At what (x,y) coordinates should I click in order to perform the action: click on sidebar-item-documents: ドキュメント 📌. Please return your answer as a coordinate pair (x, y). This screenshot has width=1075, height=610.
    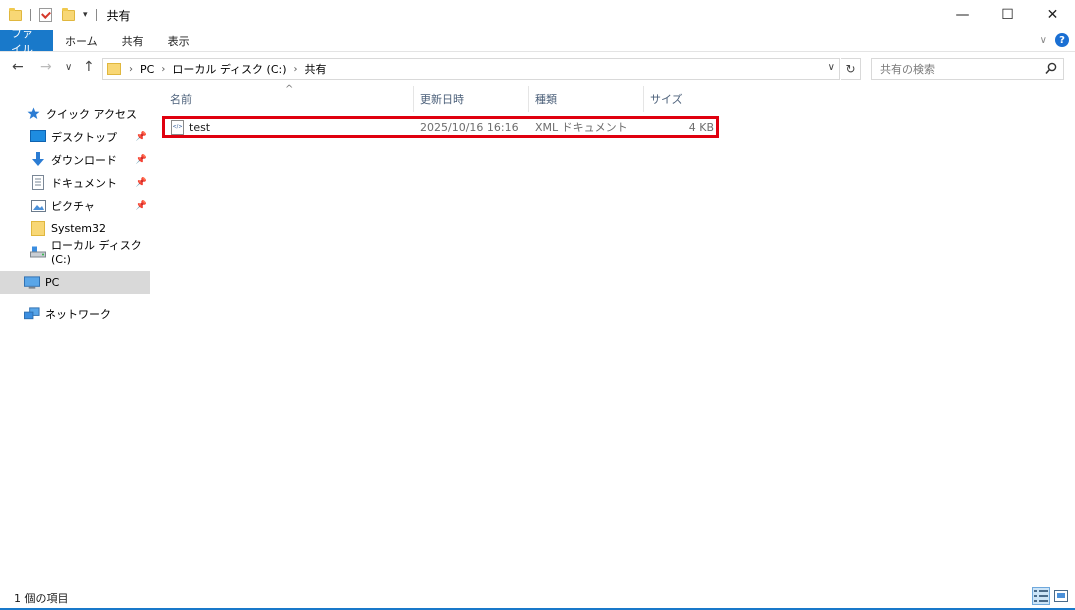
    Looking at the image, I should click on (75, 182).